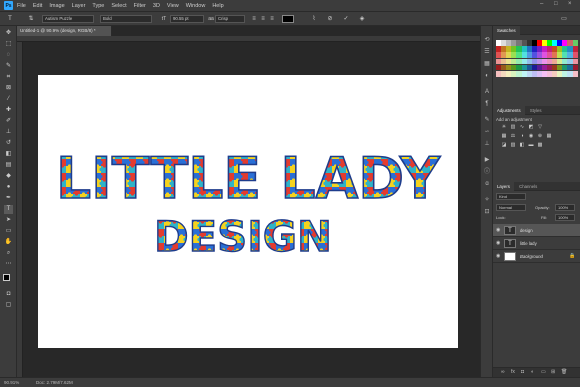 The width and height of the screenshot is (580, 387). What do you see at coordinates (536, 230) in the screenshot?
I see `layer-row-design: ◉ T design` at bounding box center [536, 230].